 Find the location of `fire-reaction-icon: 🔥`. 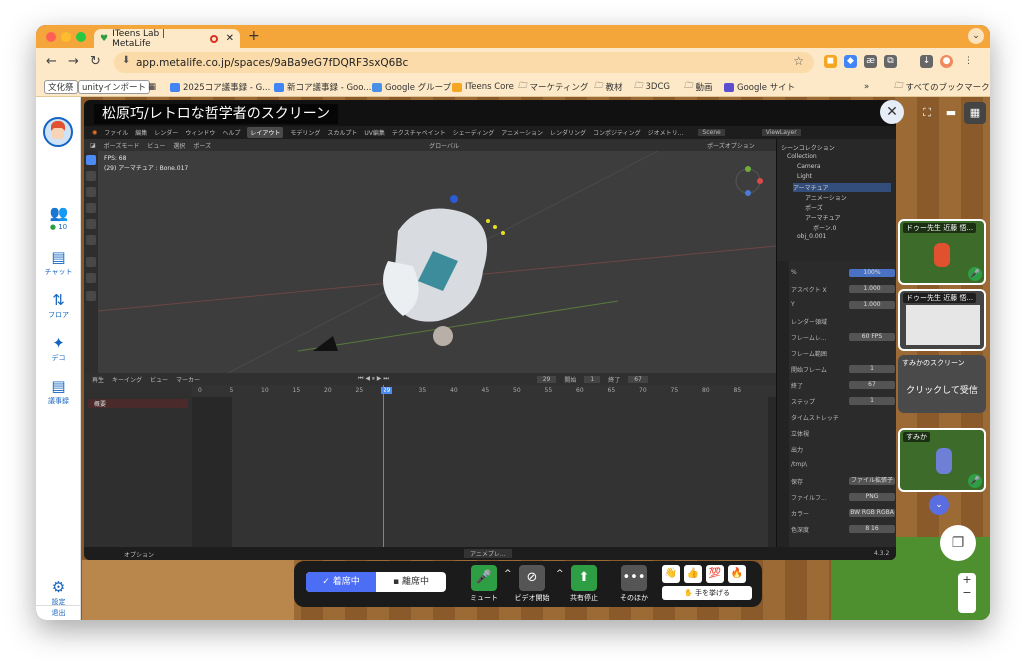

fire-reaction-icon: 🔥 is located at coordinates (737, 574).